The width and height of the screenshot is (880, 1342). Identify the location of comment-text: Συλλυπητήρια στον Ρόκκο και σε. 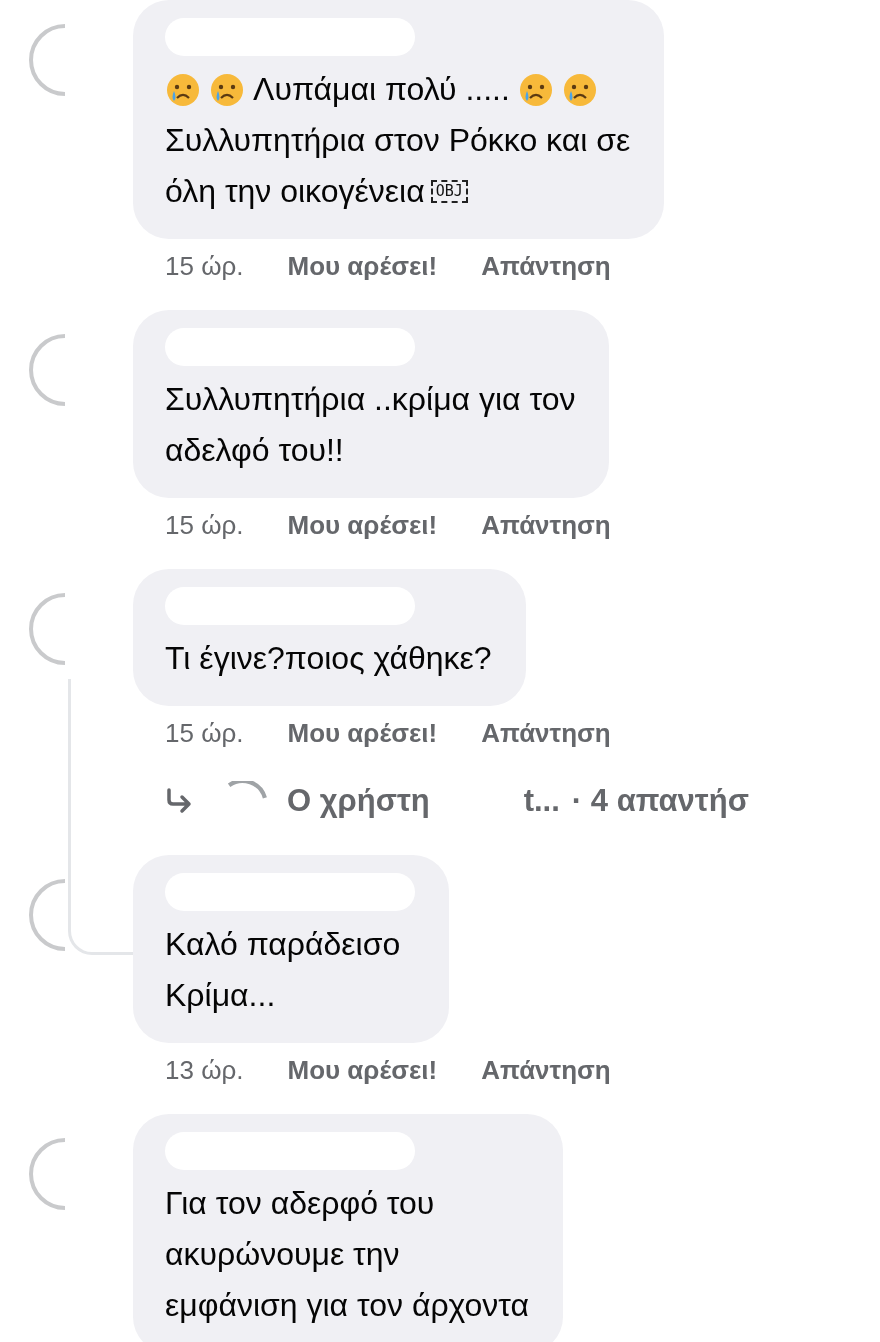
(398, 140).